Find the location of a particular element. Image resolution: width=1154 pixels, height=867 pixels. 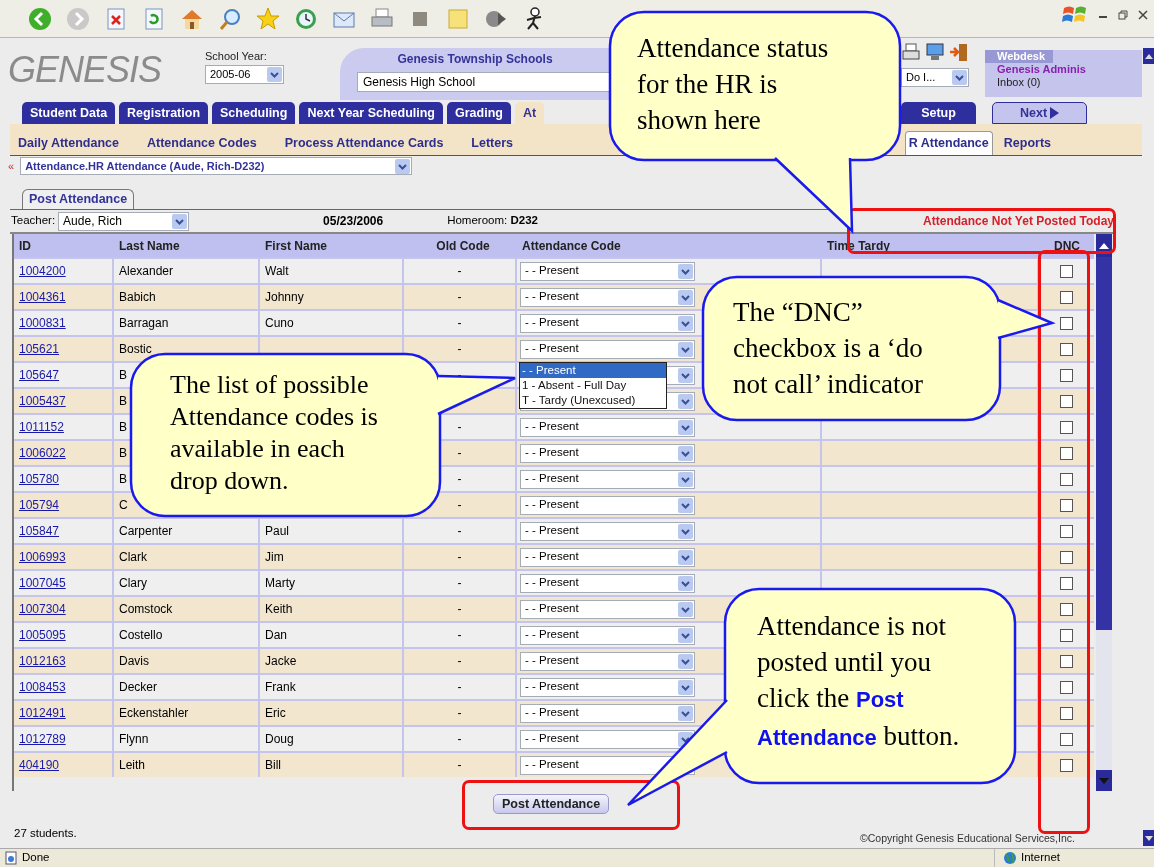

print-icon is located at coordinates (911, 52).